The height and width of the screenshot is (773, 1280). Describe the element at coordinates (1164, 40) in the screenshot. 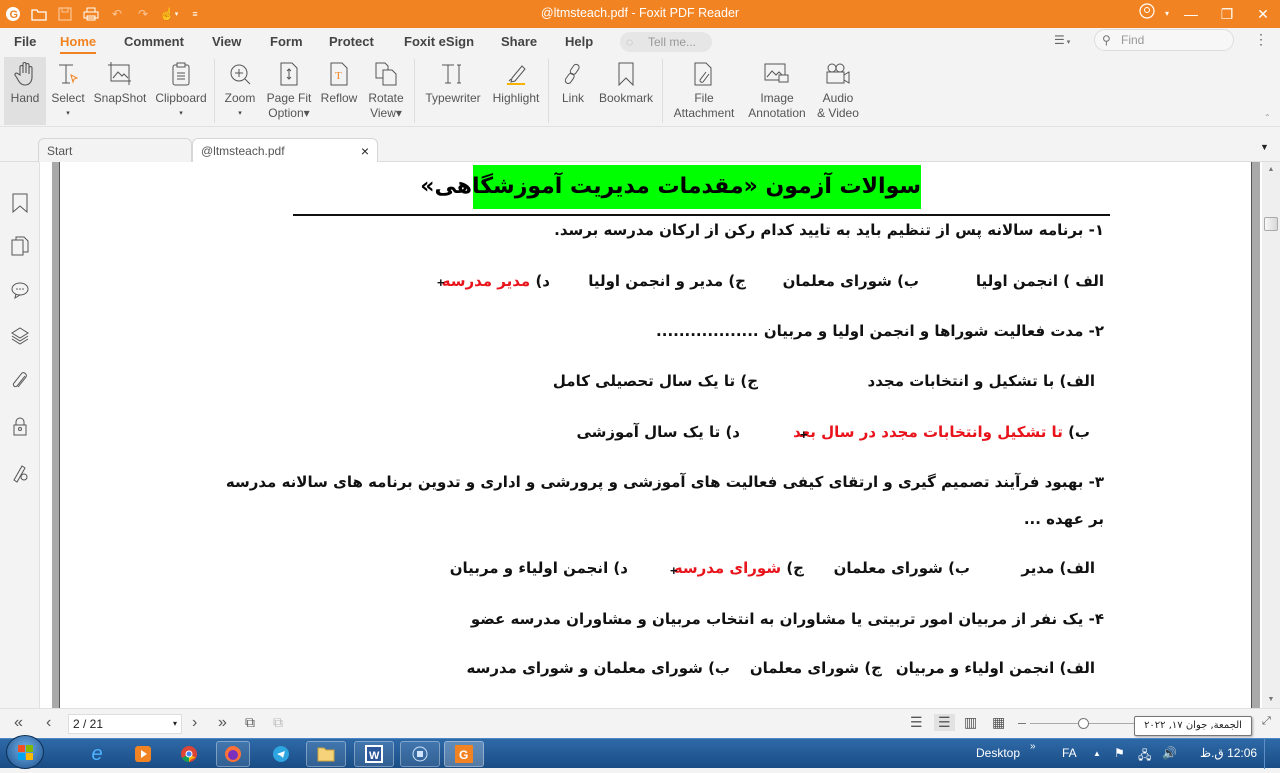

I see `find-input: ⚲ Find` at that location.